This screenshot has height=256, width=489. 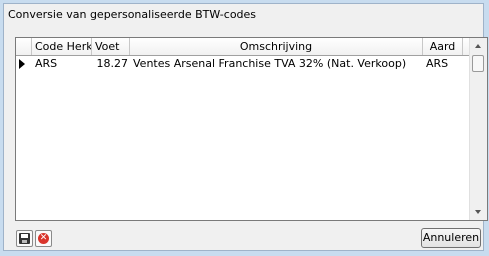 What do you see at coordinates (62, 46) in the screenshot?
I see `col-header-code-herk: Code Herk.` at bounding box center [62, 46].